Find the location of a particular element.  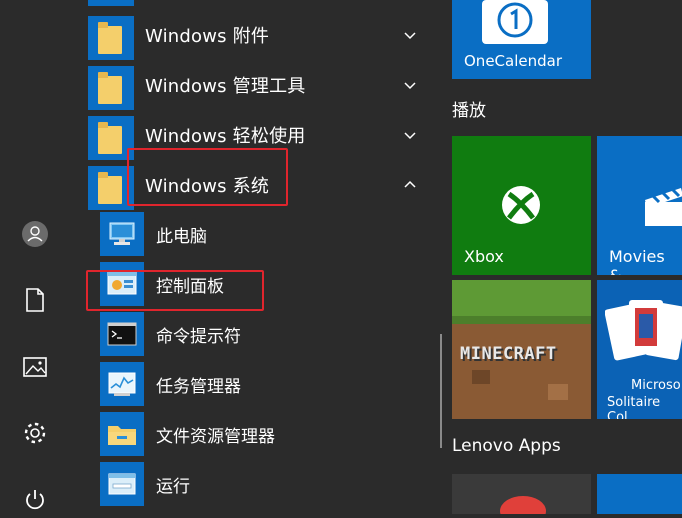

app-command-prompt: 命令提示符 is located at coordinates (270, 334).